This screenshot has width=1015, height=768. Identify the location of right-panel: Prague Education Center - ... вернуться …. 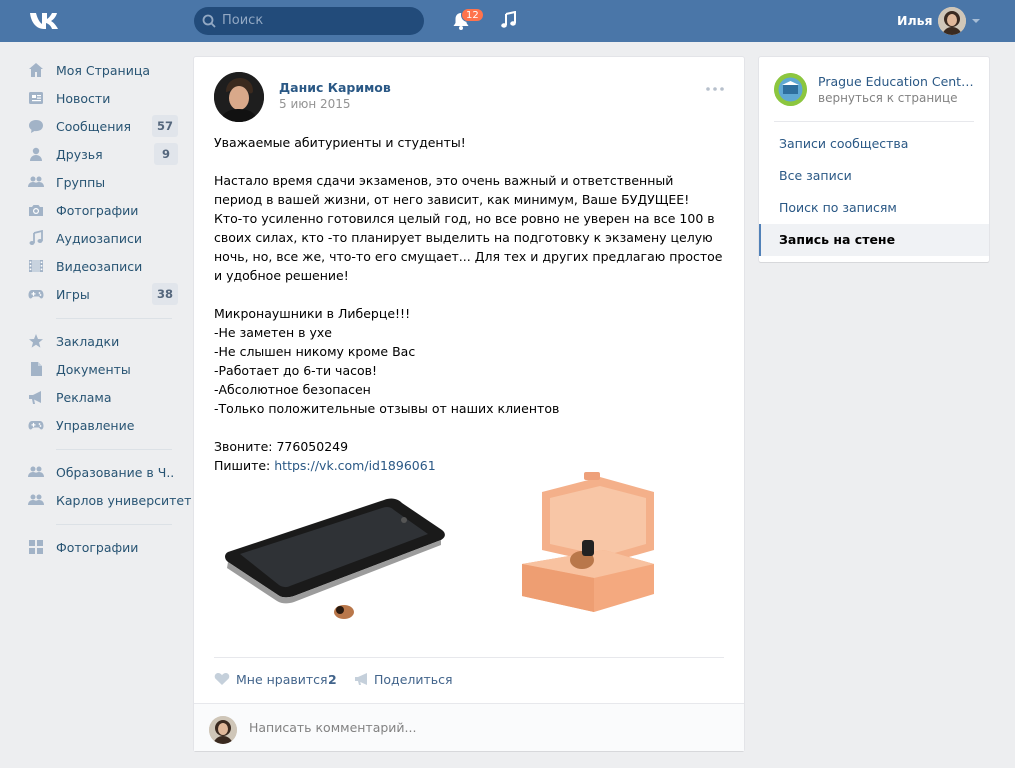
(874, 159).